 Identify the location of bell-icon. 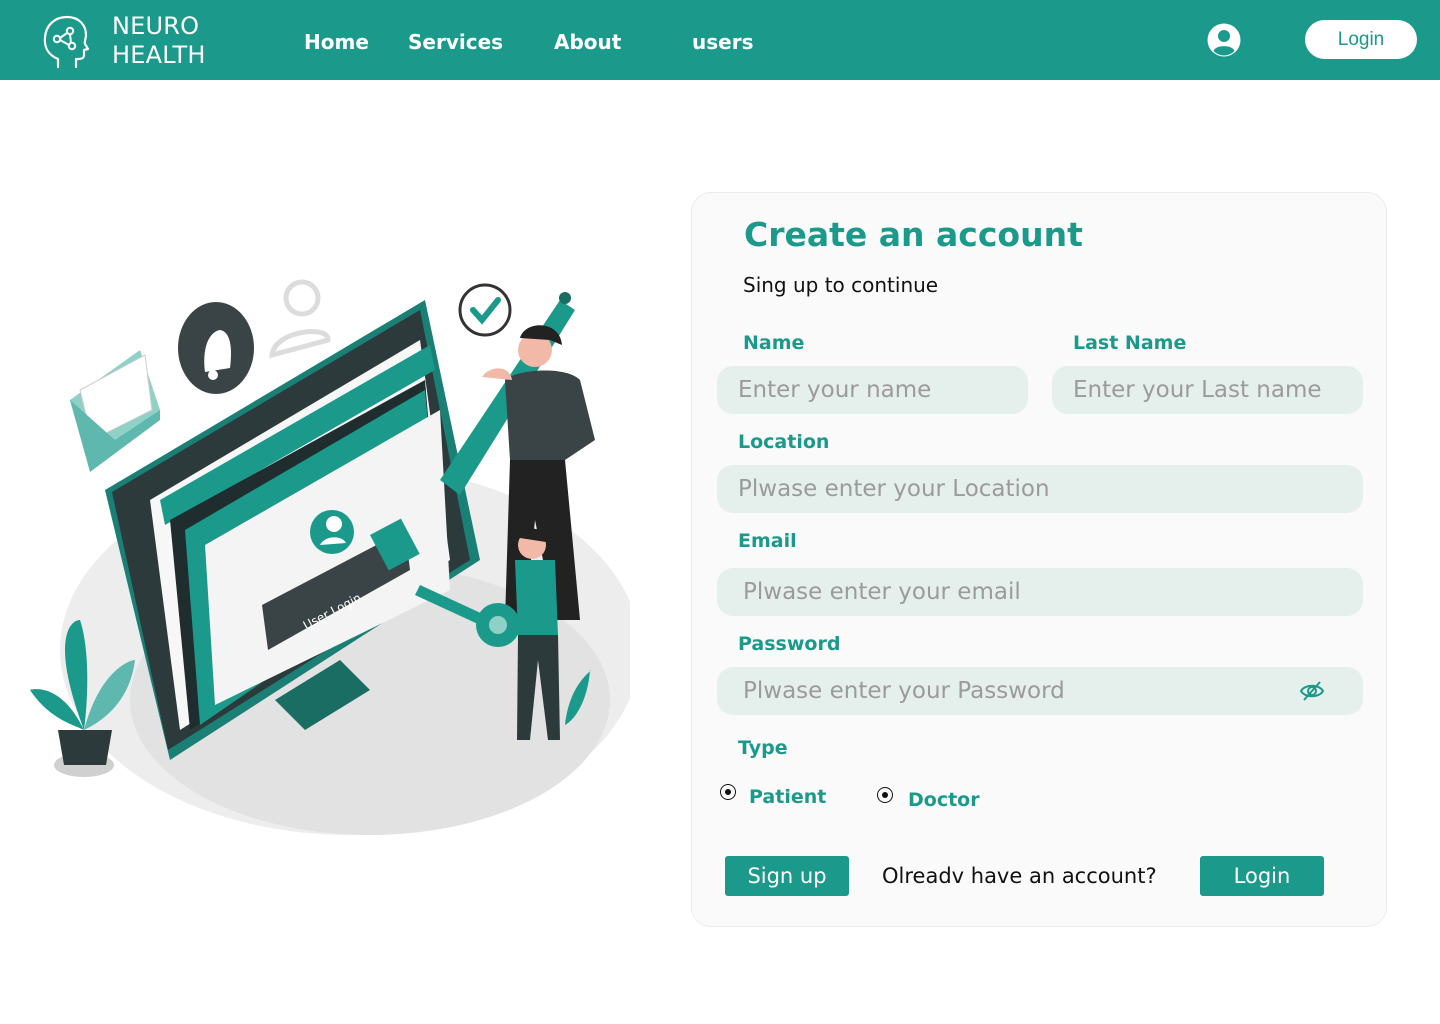
(216, 348).